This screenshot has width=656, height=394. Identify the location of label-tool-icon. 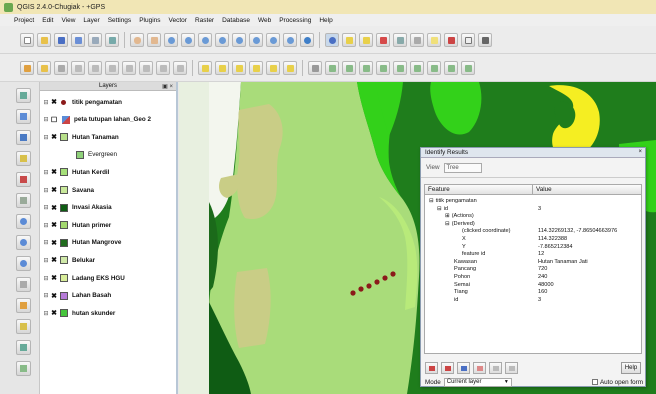
(205, 67).